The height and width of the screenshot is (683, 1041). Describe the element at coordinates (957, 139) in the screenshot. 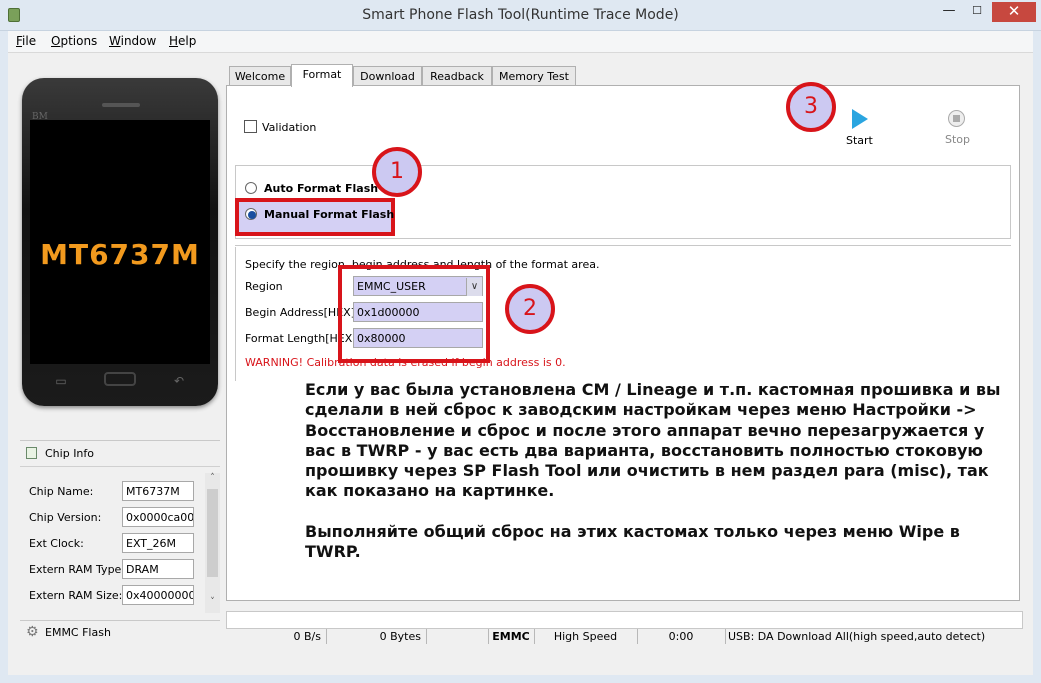

I see `stop-button: Stop` at that location.